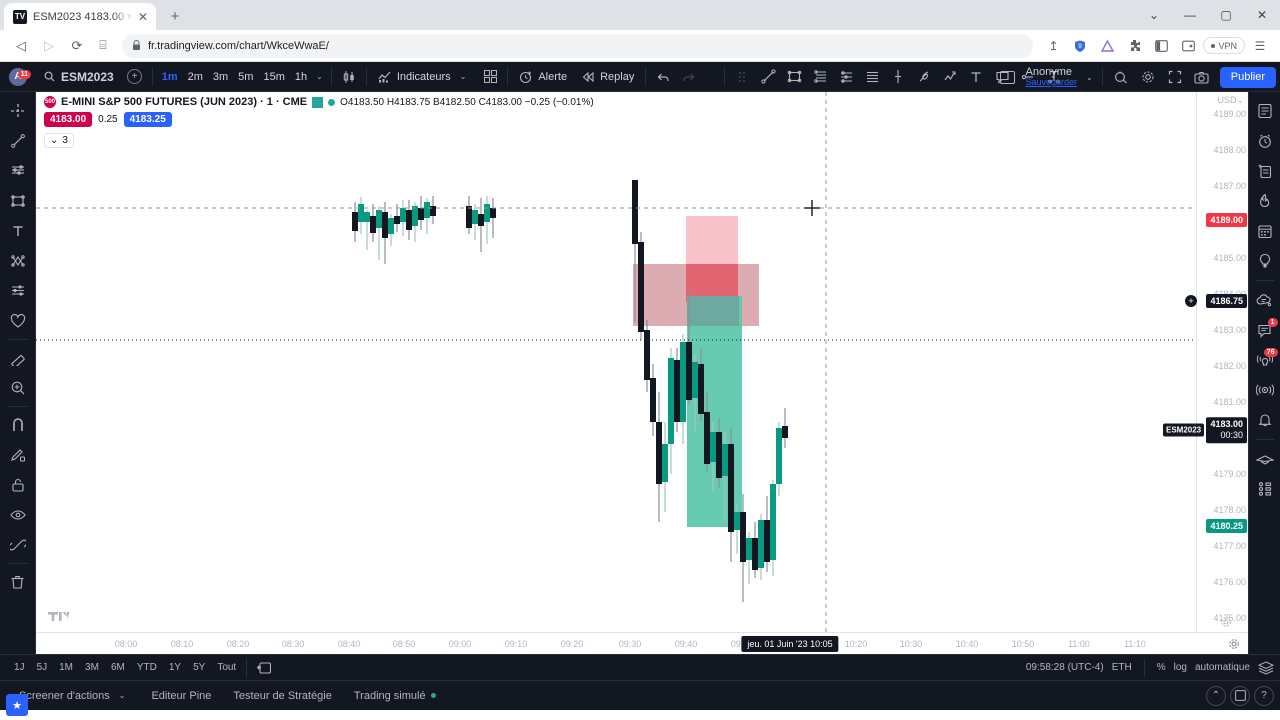 The width and height of the screenshot is (1280, 720). Describe the element at coordinates (1262, 15) in the screenshot. I see `close-window-icon: ✕` at that location.